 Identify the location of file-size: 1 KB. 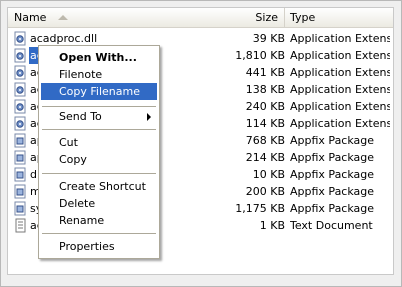
(272, 225).